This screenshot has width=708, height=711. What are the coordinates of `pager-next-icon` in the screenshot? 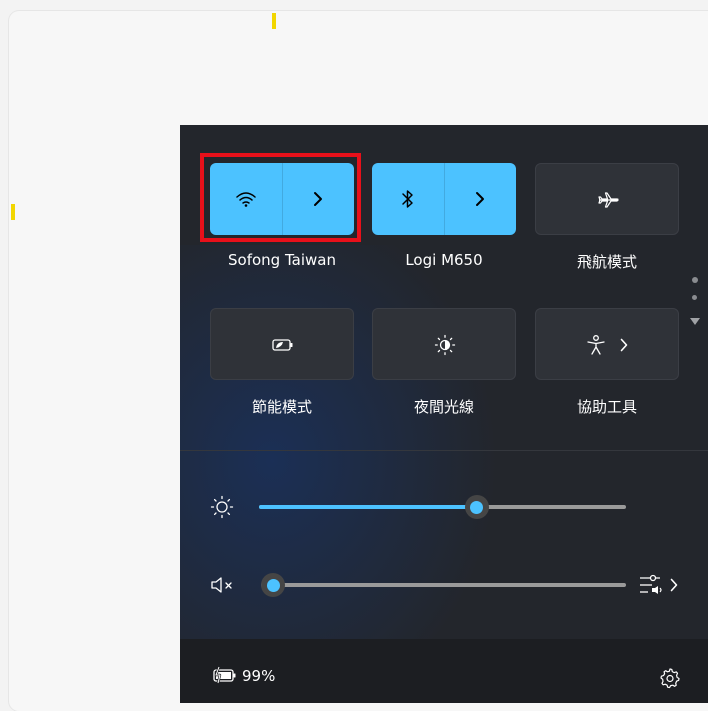 It's located at (695, 321).